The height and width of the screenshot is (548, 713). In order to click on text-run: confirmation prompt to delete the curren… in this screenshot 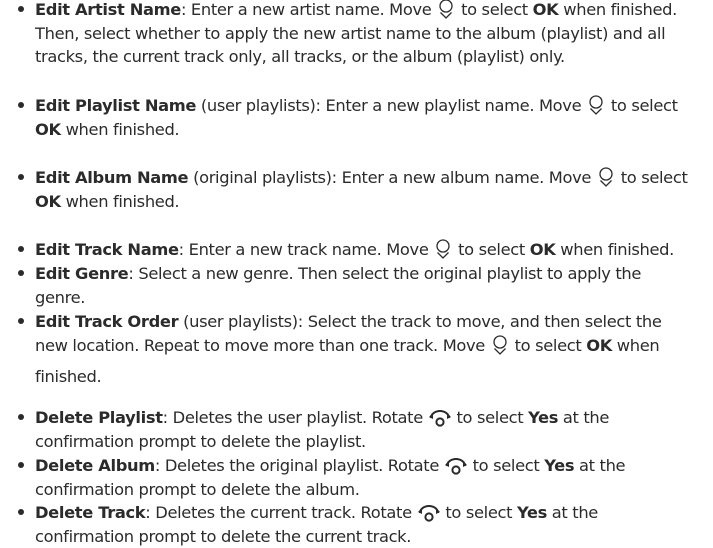, I will do `click(223, 536)`.